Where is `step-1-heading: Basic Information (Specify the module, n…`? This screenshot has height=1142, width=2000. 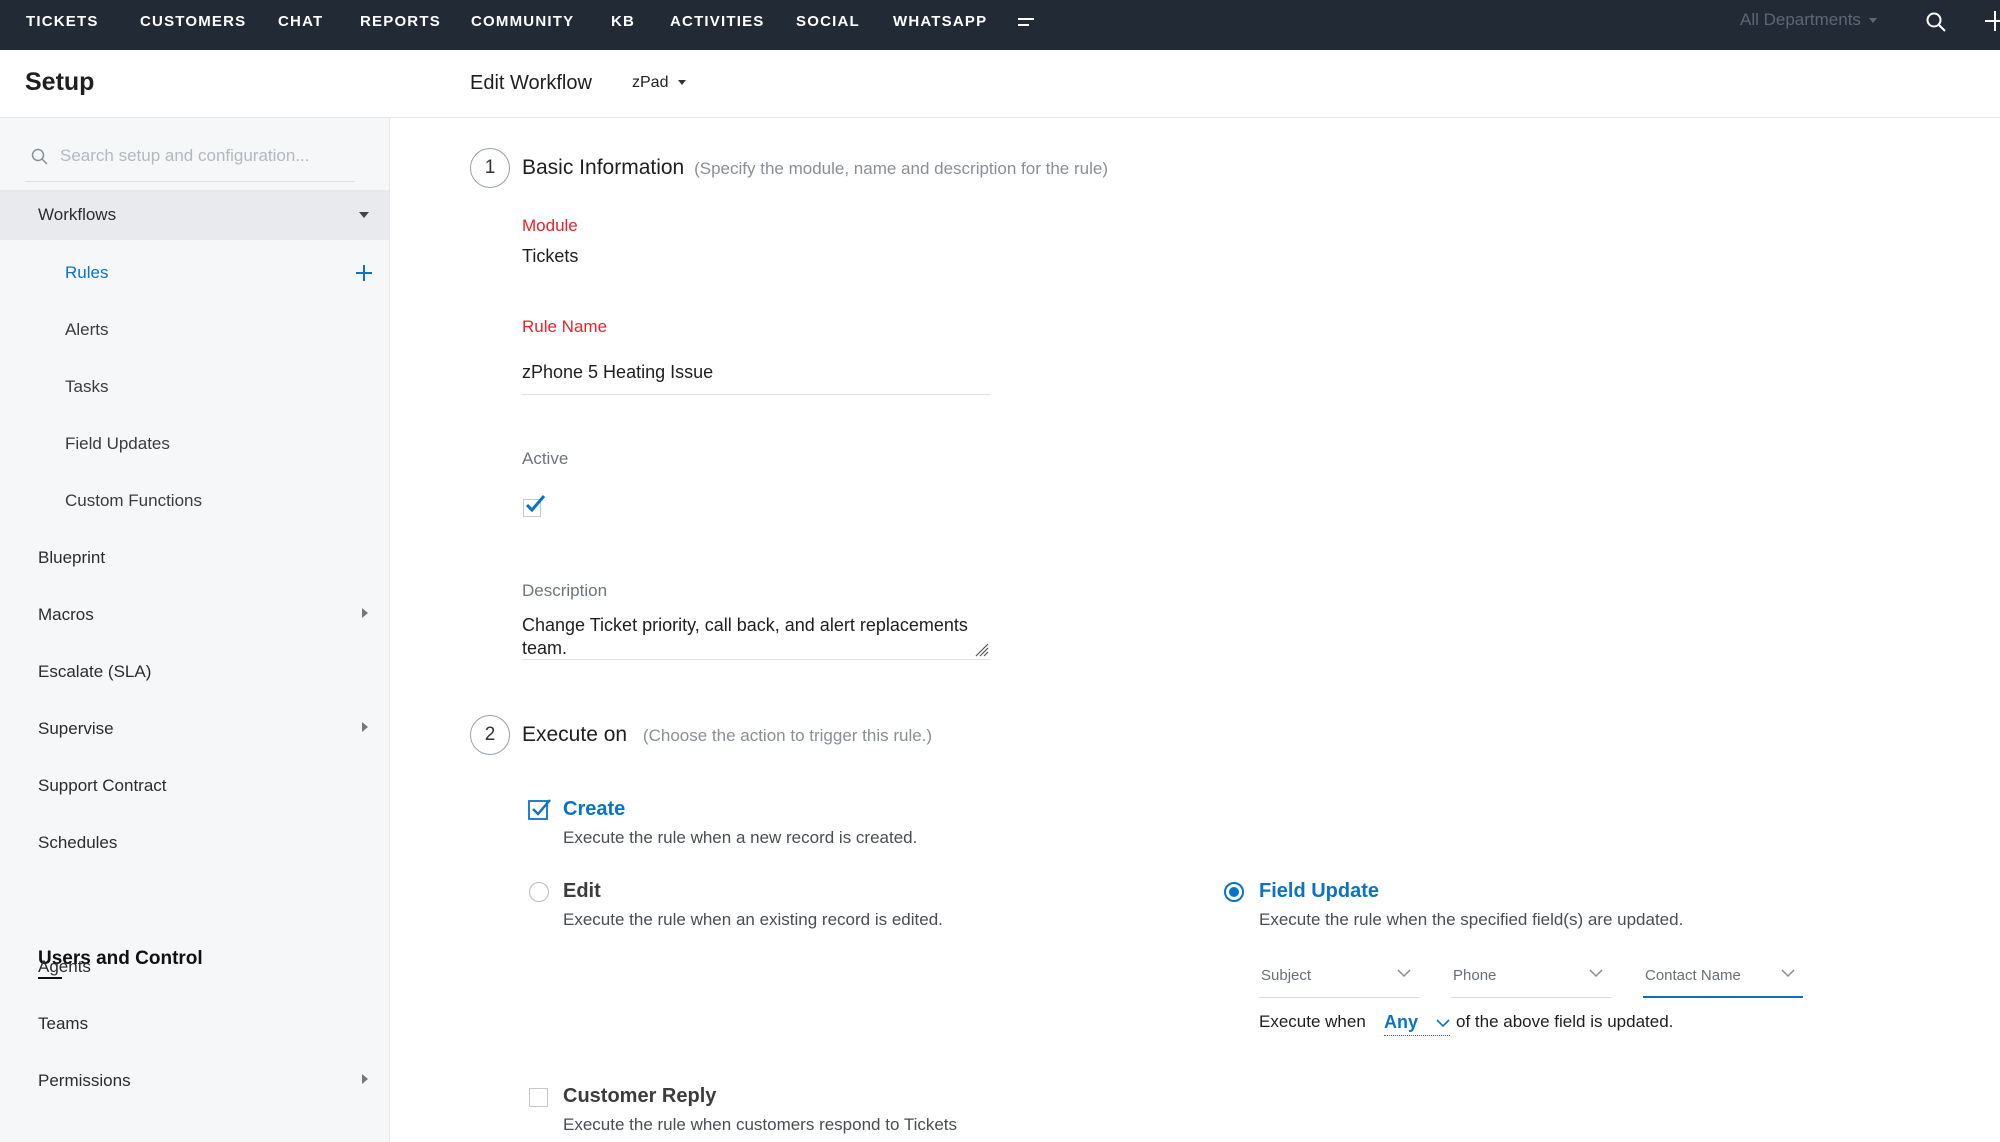
step-1-heading: Basic Information (Specify the module, n… is located at coordinates (815, 168).